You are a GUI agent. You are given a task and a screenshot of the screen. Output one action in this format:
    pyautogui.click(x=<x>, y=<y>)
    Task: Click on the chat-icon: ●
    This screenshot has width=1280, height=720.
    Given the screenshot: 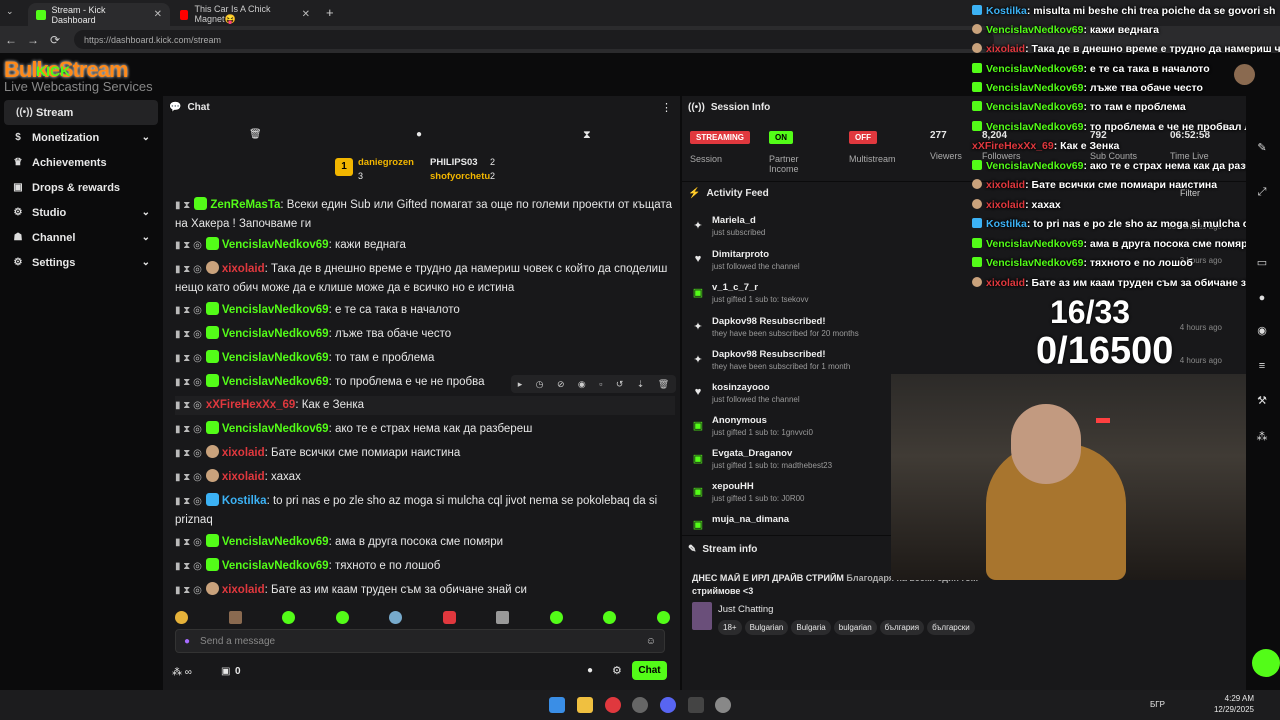 What is the action you would take?
    pyautogui.click(x=1262, y=299)
    